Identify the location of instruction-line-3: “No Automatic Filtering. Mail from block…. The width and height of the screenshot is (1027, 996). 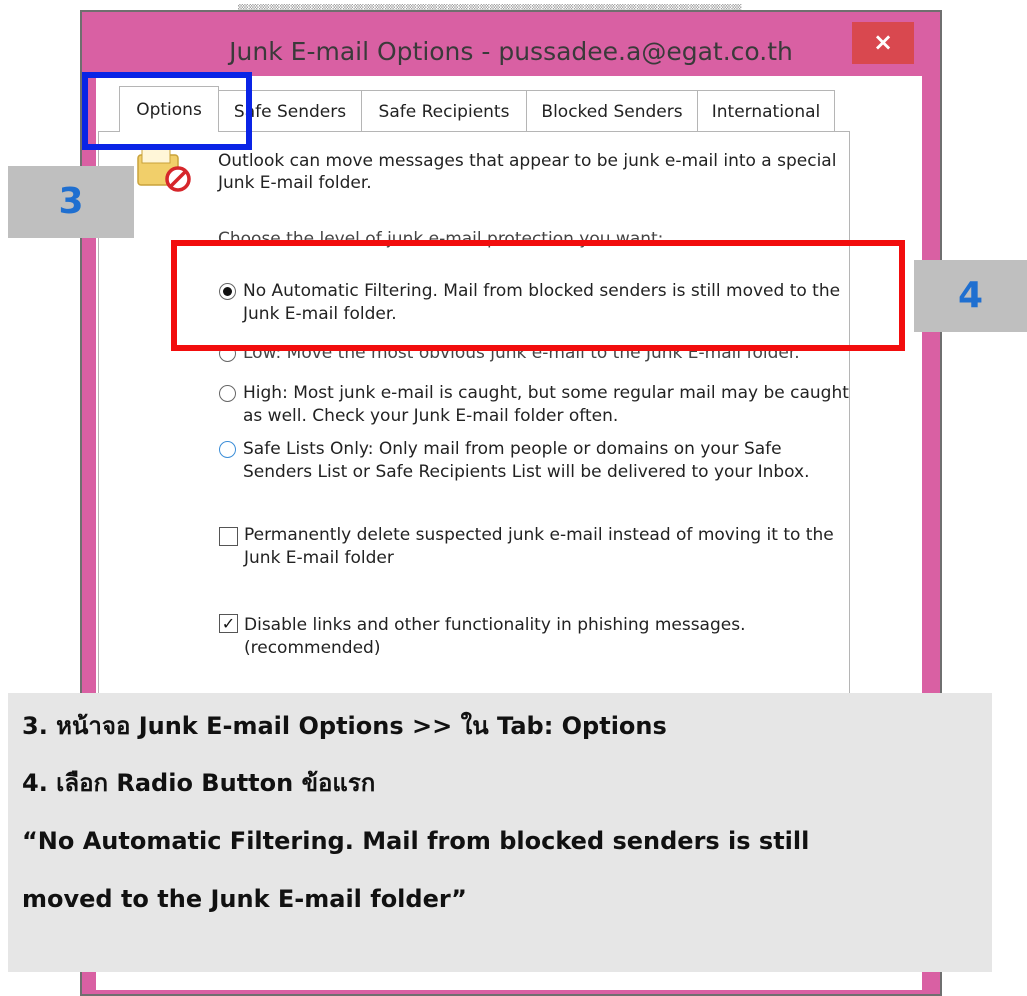
(416, 841).